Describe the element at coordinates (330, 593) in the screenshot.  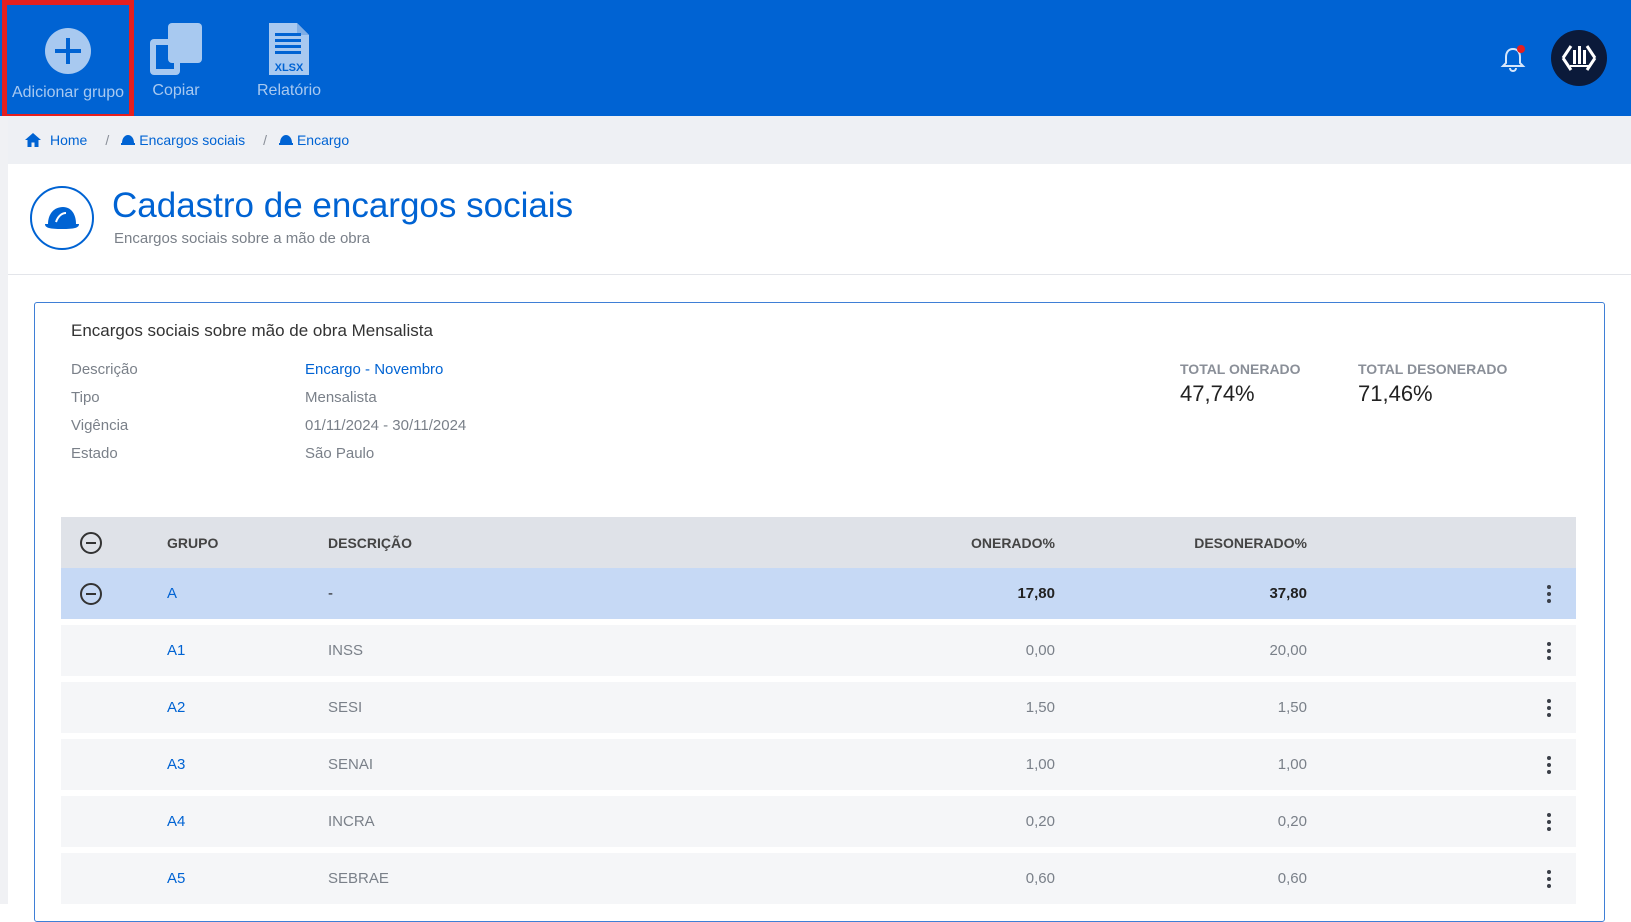
I see `group-descricao: -` at that location.